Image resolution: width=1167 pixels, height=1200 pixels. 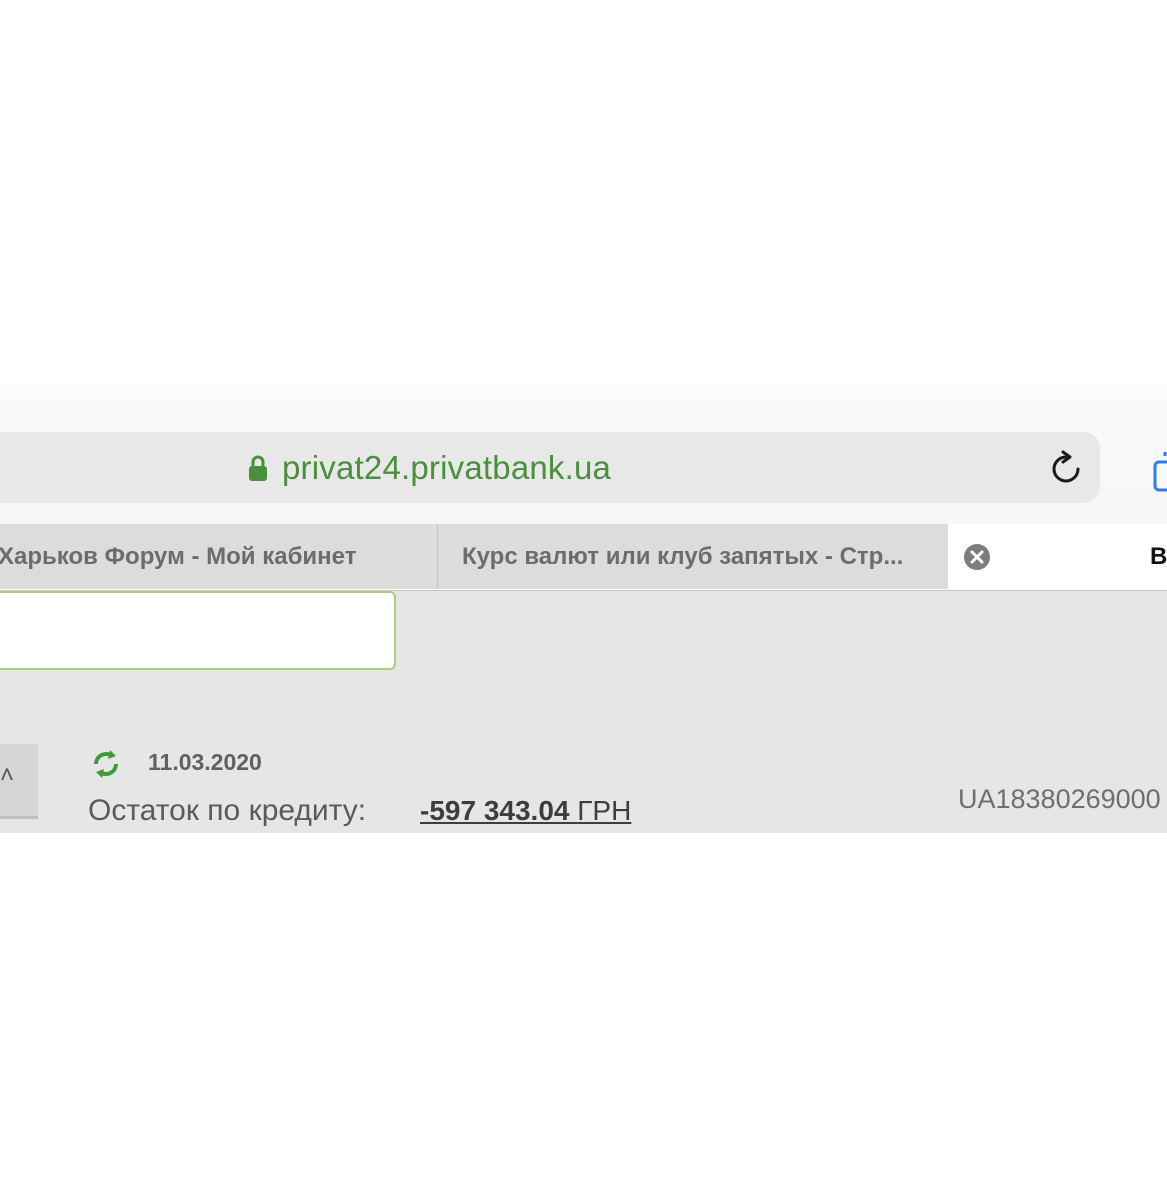 I want to click on share-icon, so click(x=1159, y=472).